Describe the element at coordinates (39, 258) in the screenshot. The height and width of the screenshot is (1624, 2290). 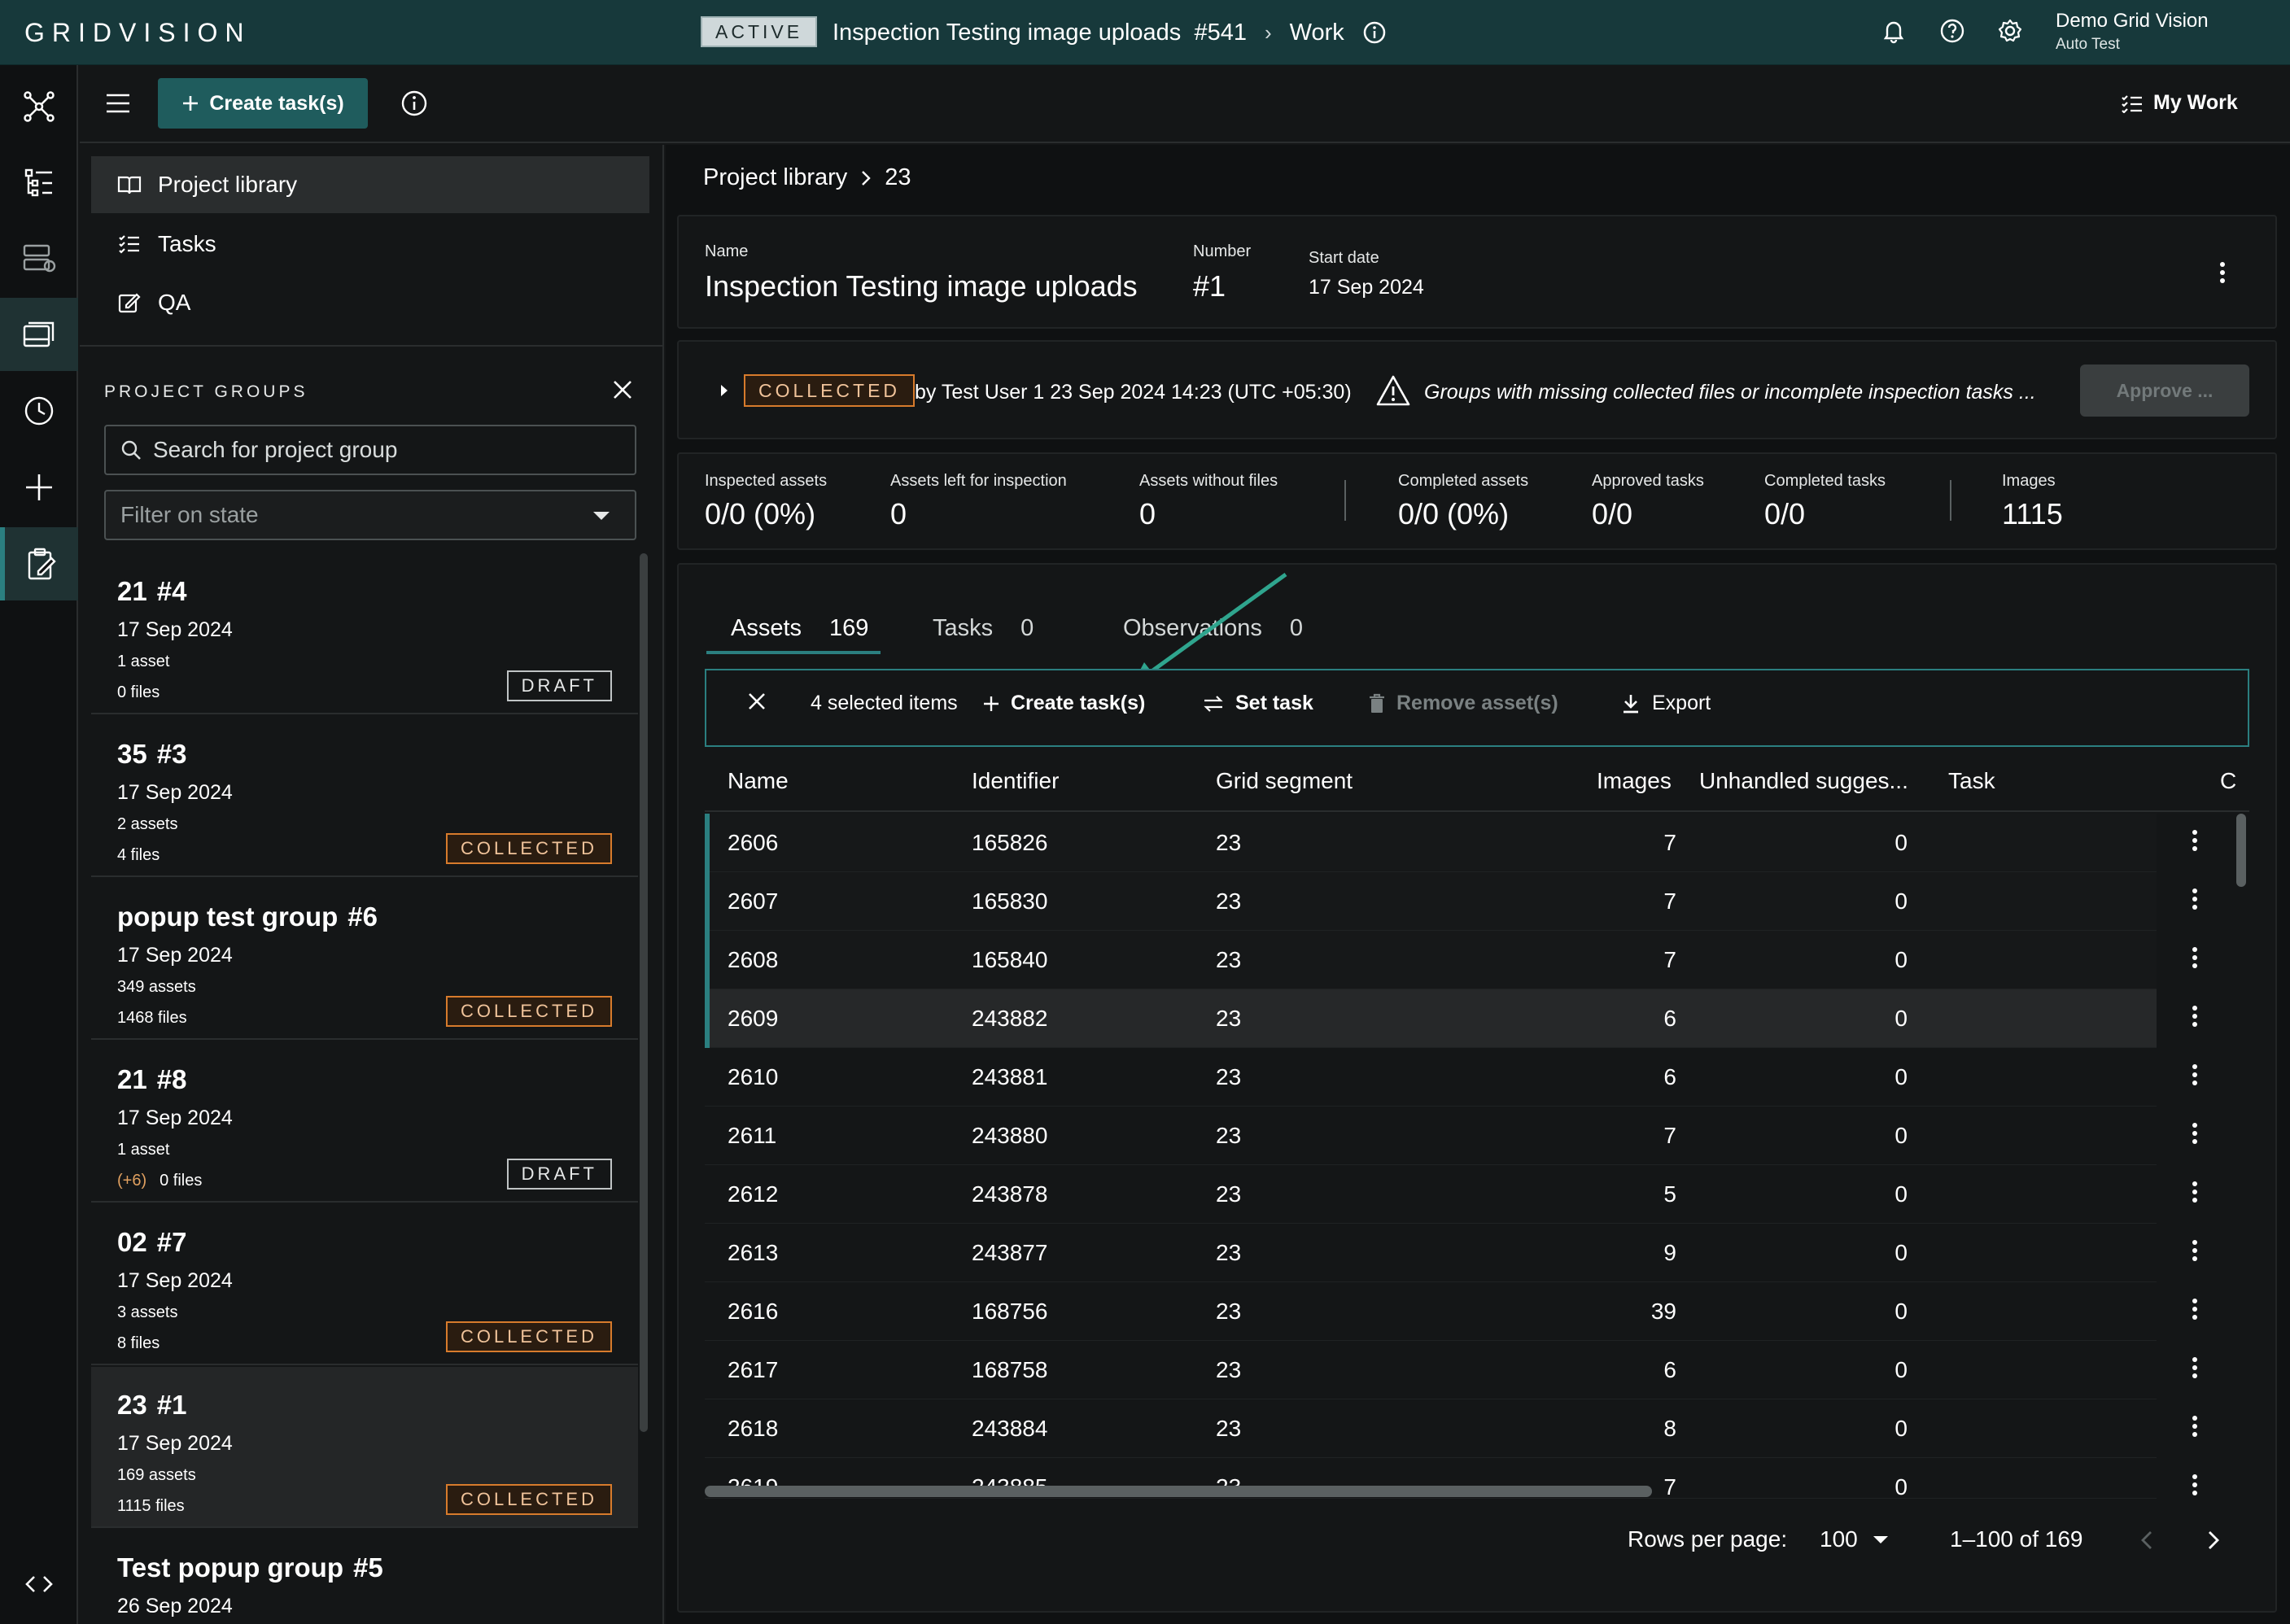
I see `rail-database` at that location.